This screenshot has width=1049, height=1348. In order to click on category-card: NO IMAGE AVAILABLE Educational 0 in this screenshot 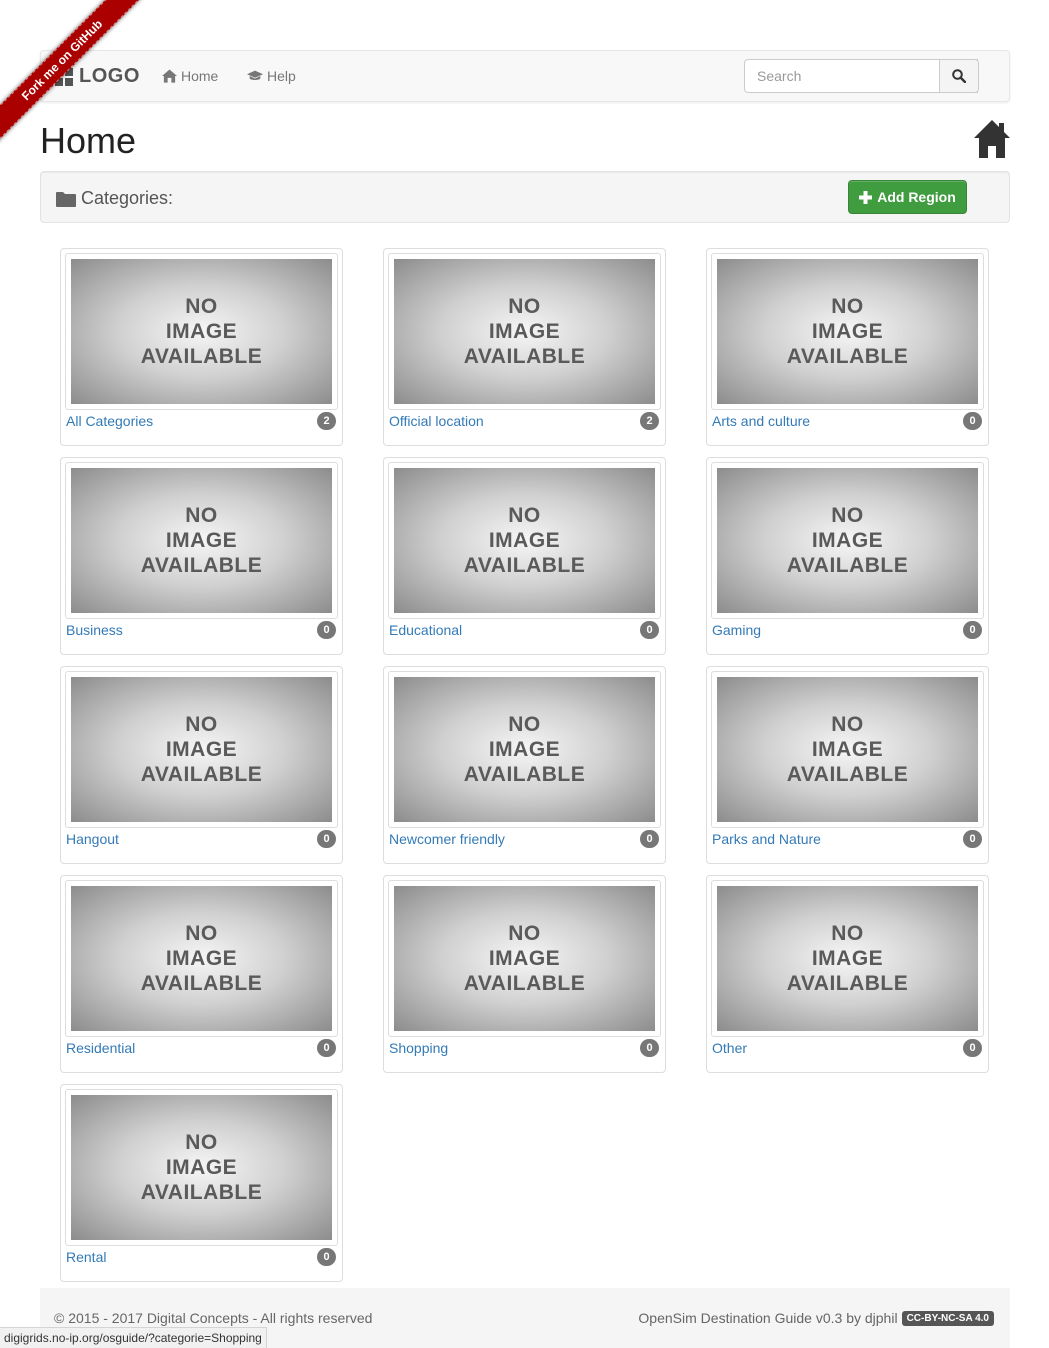, I will do `click(524, 556)`.